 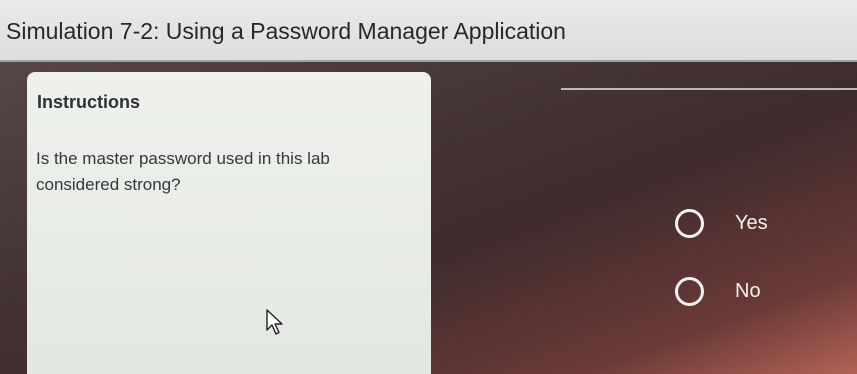 I want to click on radio-button-no, so click(x=689, y=291).